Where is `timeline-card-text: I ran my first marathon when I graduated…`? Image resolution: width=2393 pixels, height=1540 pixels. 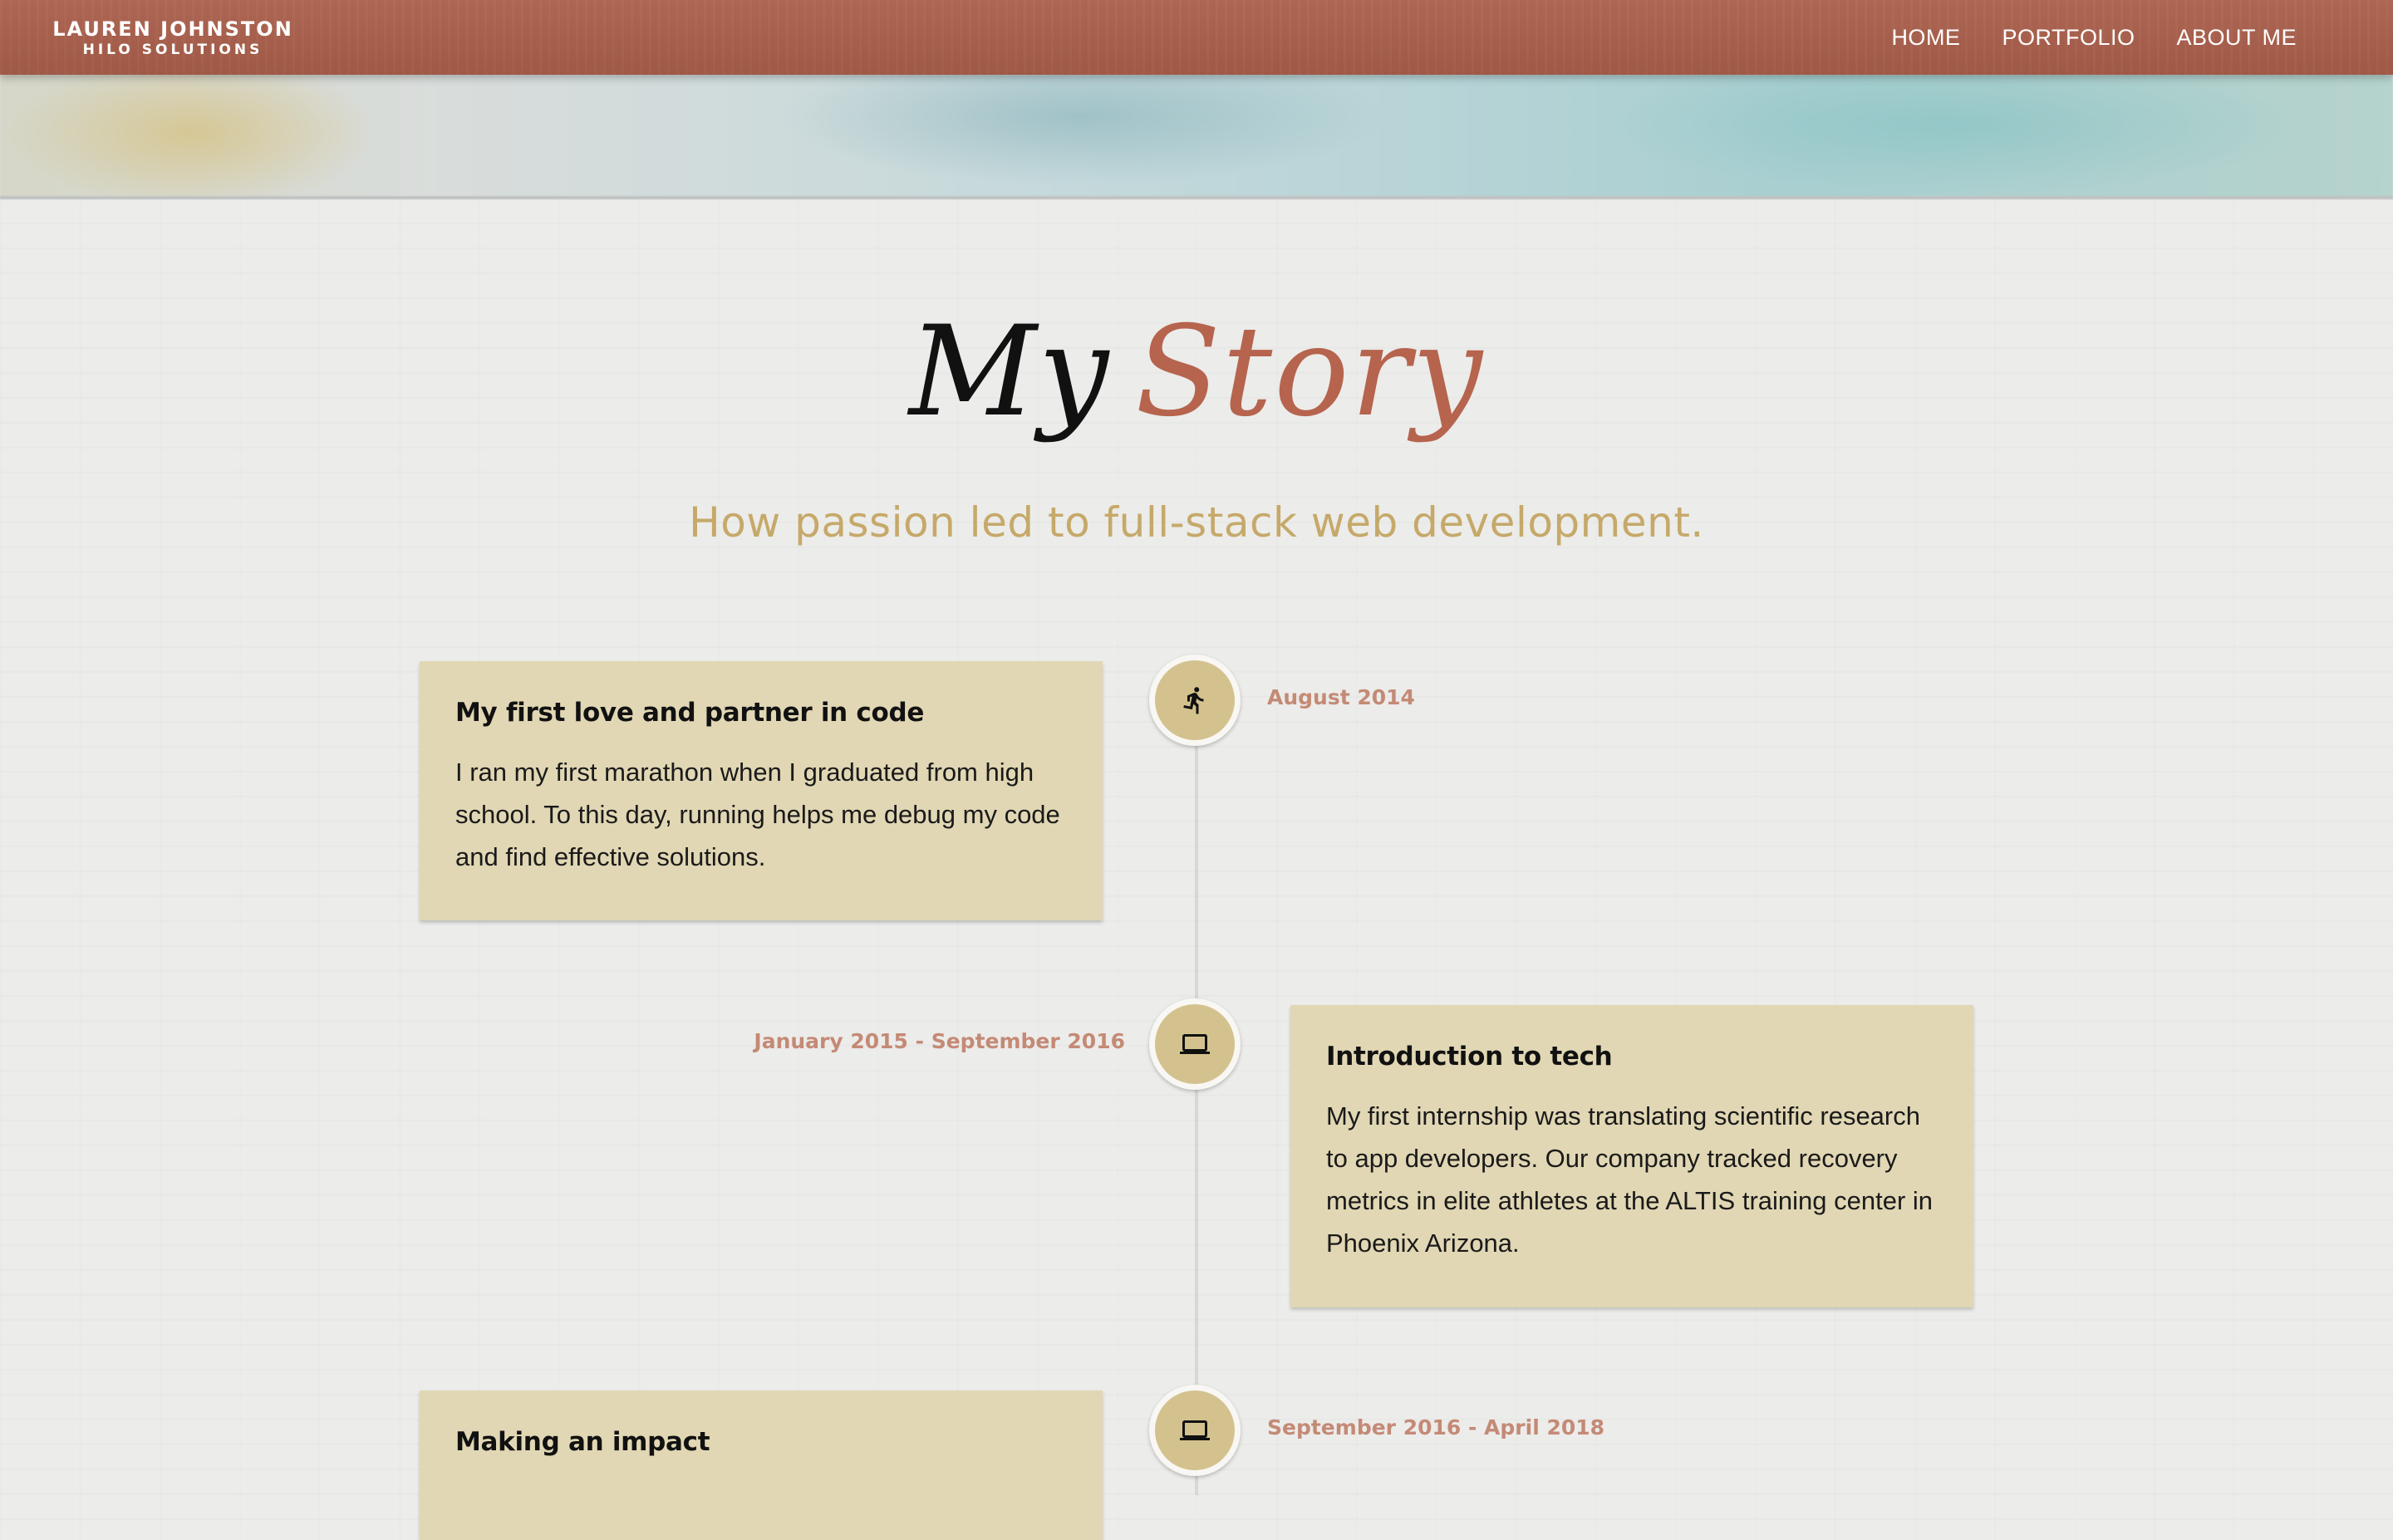 timeline-card-text: I ran my first marathon when I graduated… is located at coordinates (757, 814).